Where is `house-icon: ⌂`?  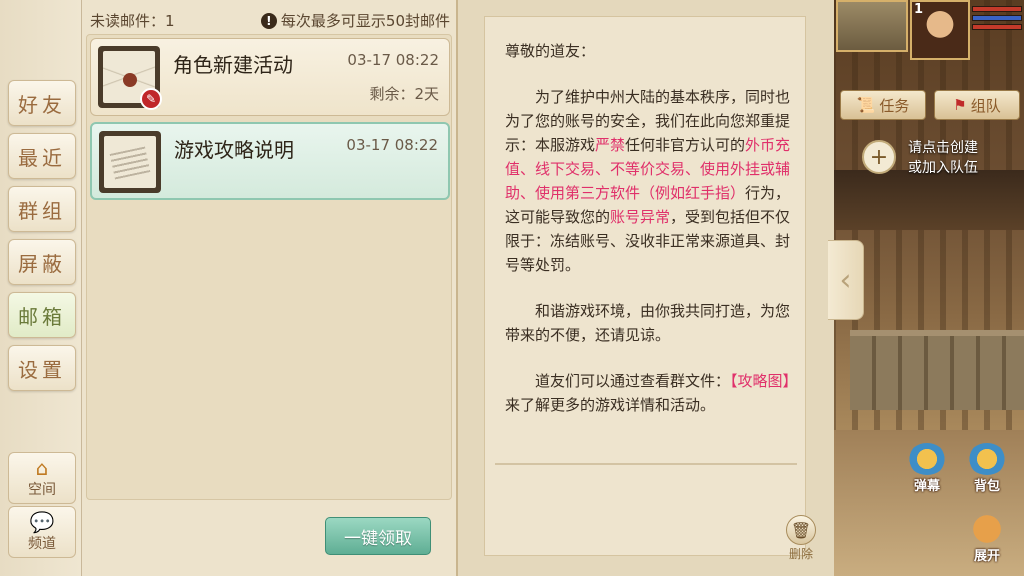
house-icon: ⌂ is located at coordinates (42, 468).